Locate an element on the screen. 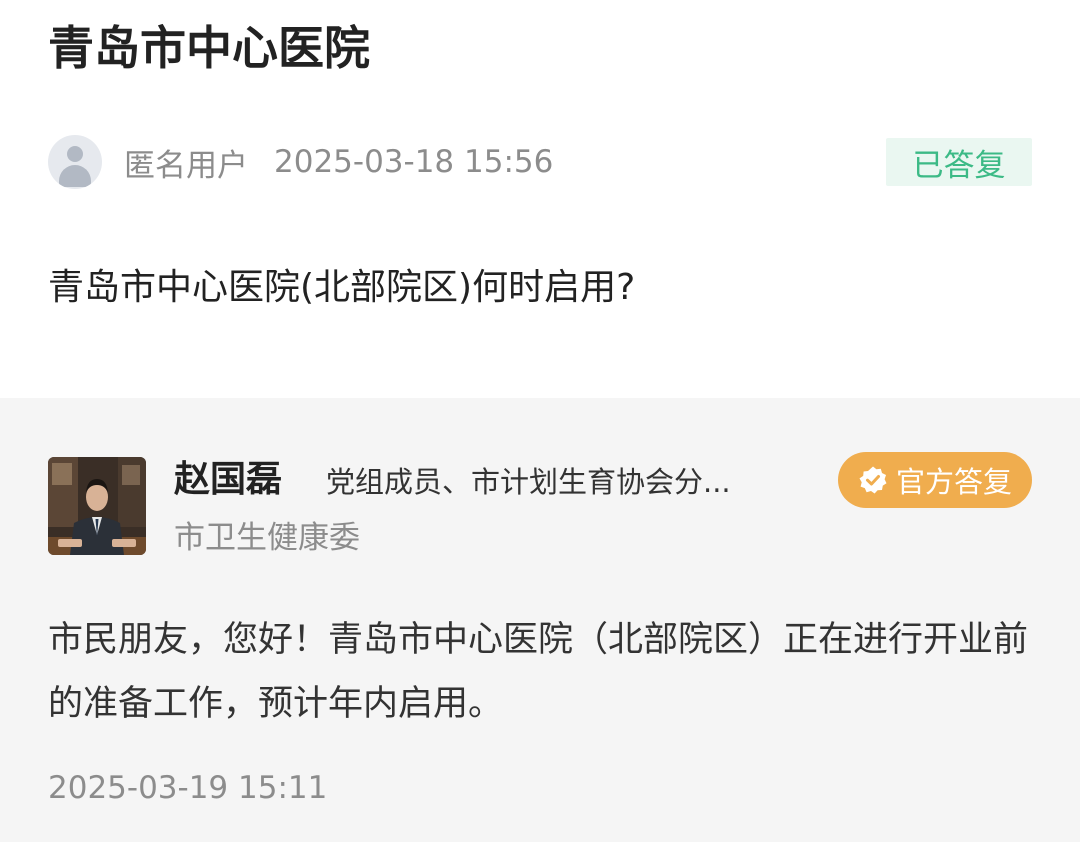  official-badge-label: 官方答复 is located at coordinates (953, 482).